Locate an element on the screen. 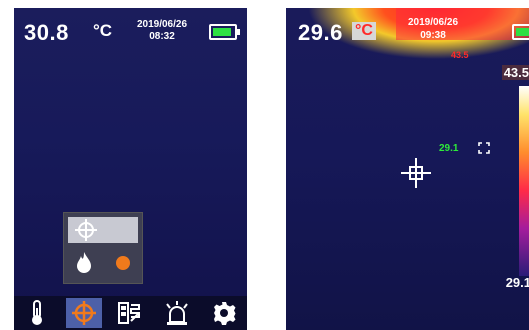  popup-item-flame is located at coordinates (103, 263).